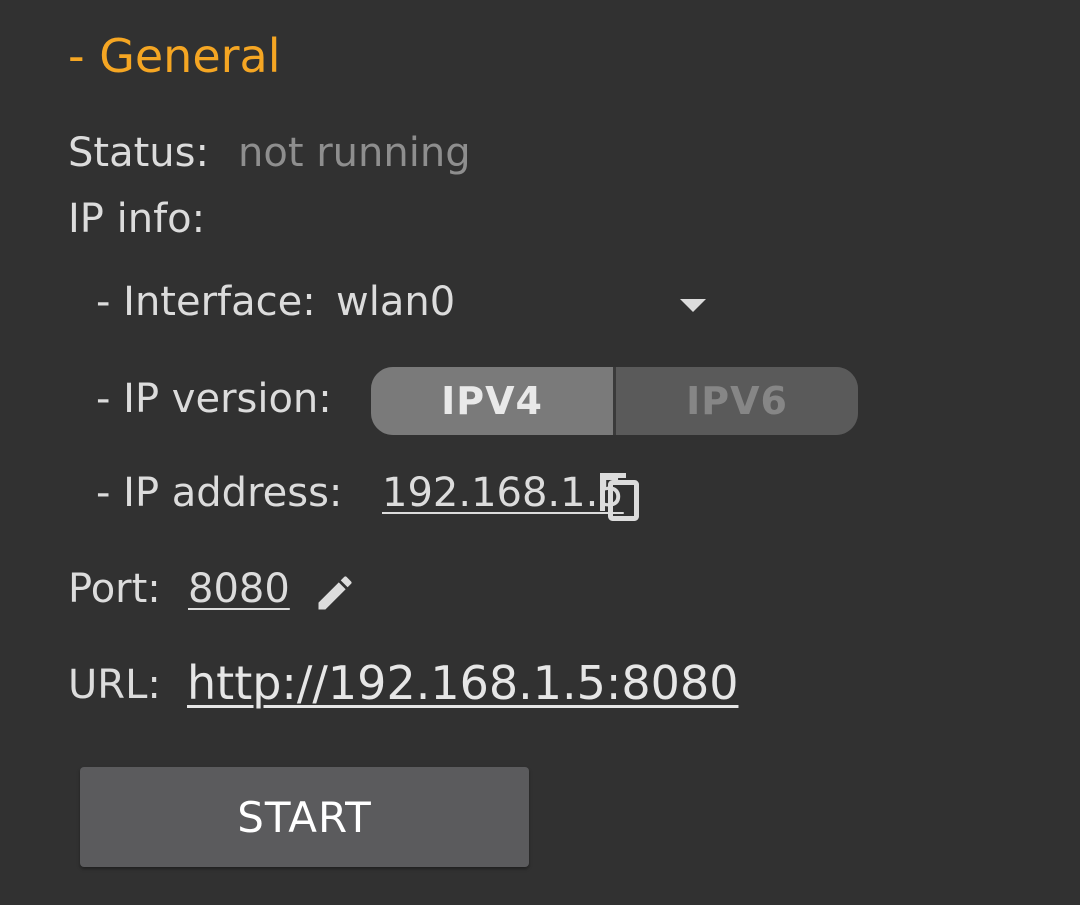 This screenshot has height=905, width=1080. I want to click on section-title-general: - General, so click(174, 56).